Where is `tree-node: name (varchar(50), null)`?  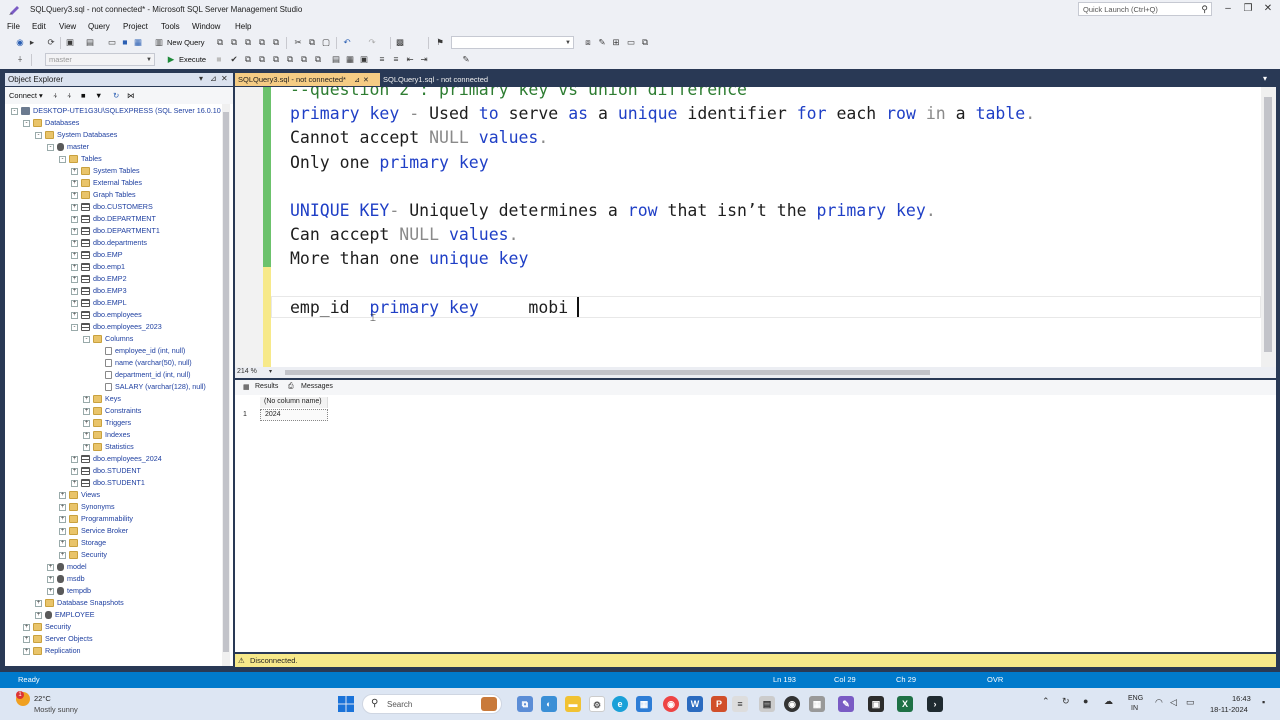 tree-node: name (varchar(50), null) is located at coordinates (143, 363).